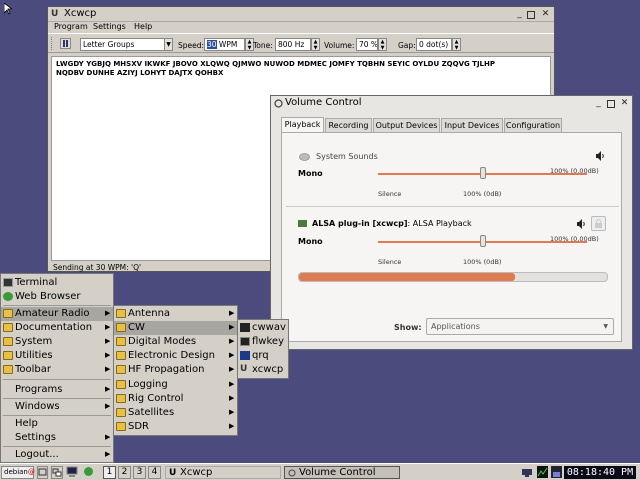 The height and width of the screenshot is (480, 640). Describe the element at coordinates (175, 328) in the screenshot. I see `menu-item-cw: CW ▶` at that location.